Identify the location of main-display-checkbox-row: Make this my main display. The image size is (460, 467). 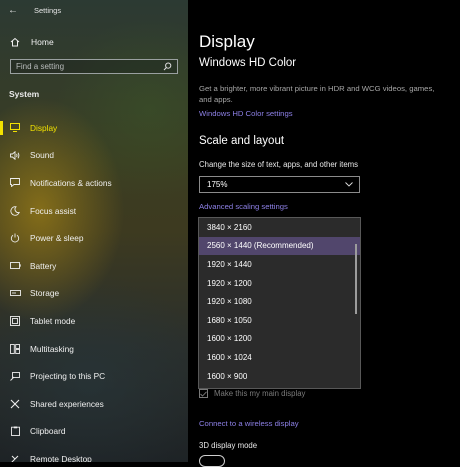
(252, 393).